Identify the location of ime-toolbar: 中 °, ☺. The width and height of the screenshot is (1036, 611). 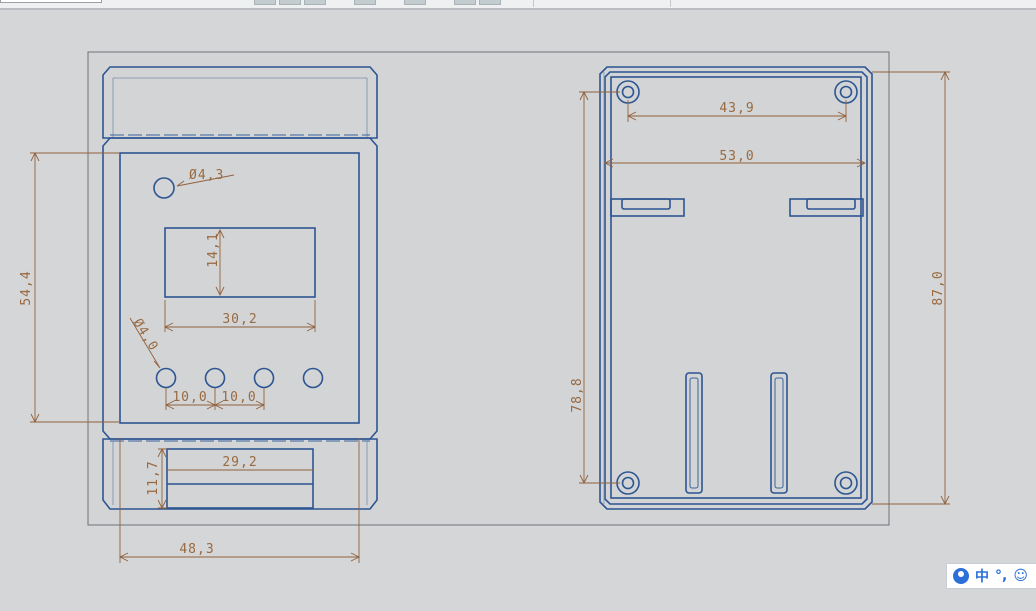
(991, 576).